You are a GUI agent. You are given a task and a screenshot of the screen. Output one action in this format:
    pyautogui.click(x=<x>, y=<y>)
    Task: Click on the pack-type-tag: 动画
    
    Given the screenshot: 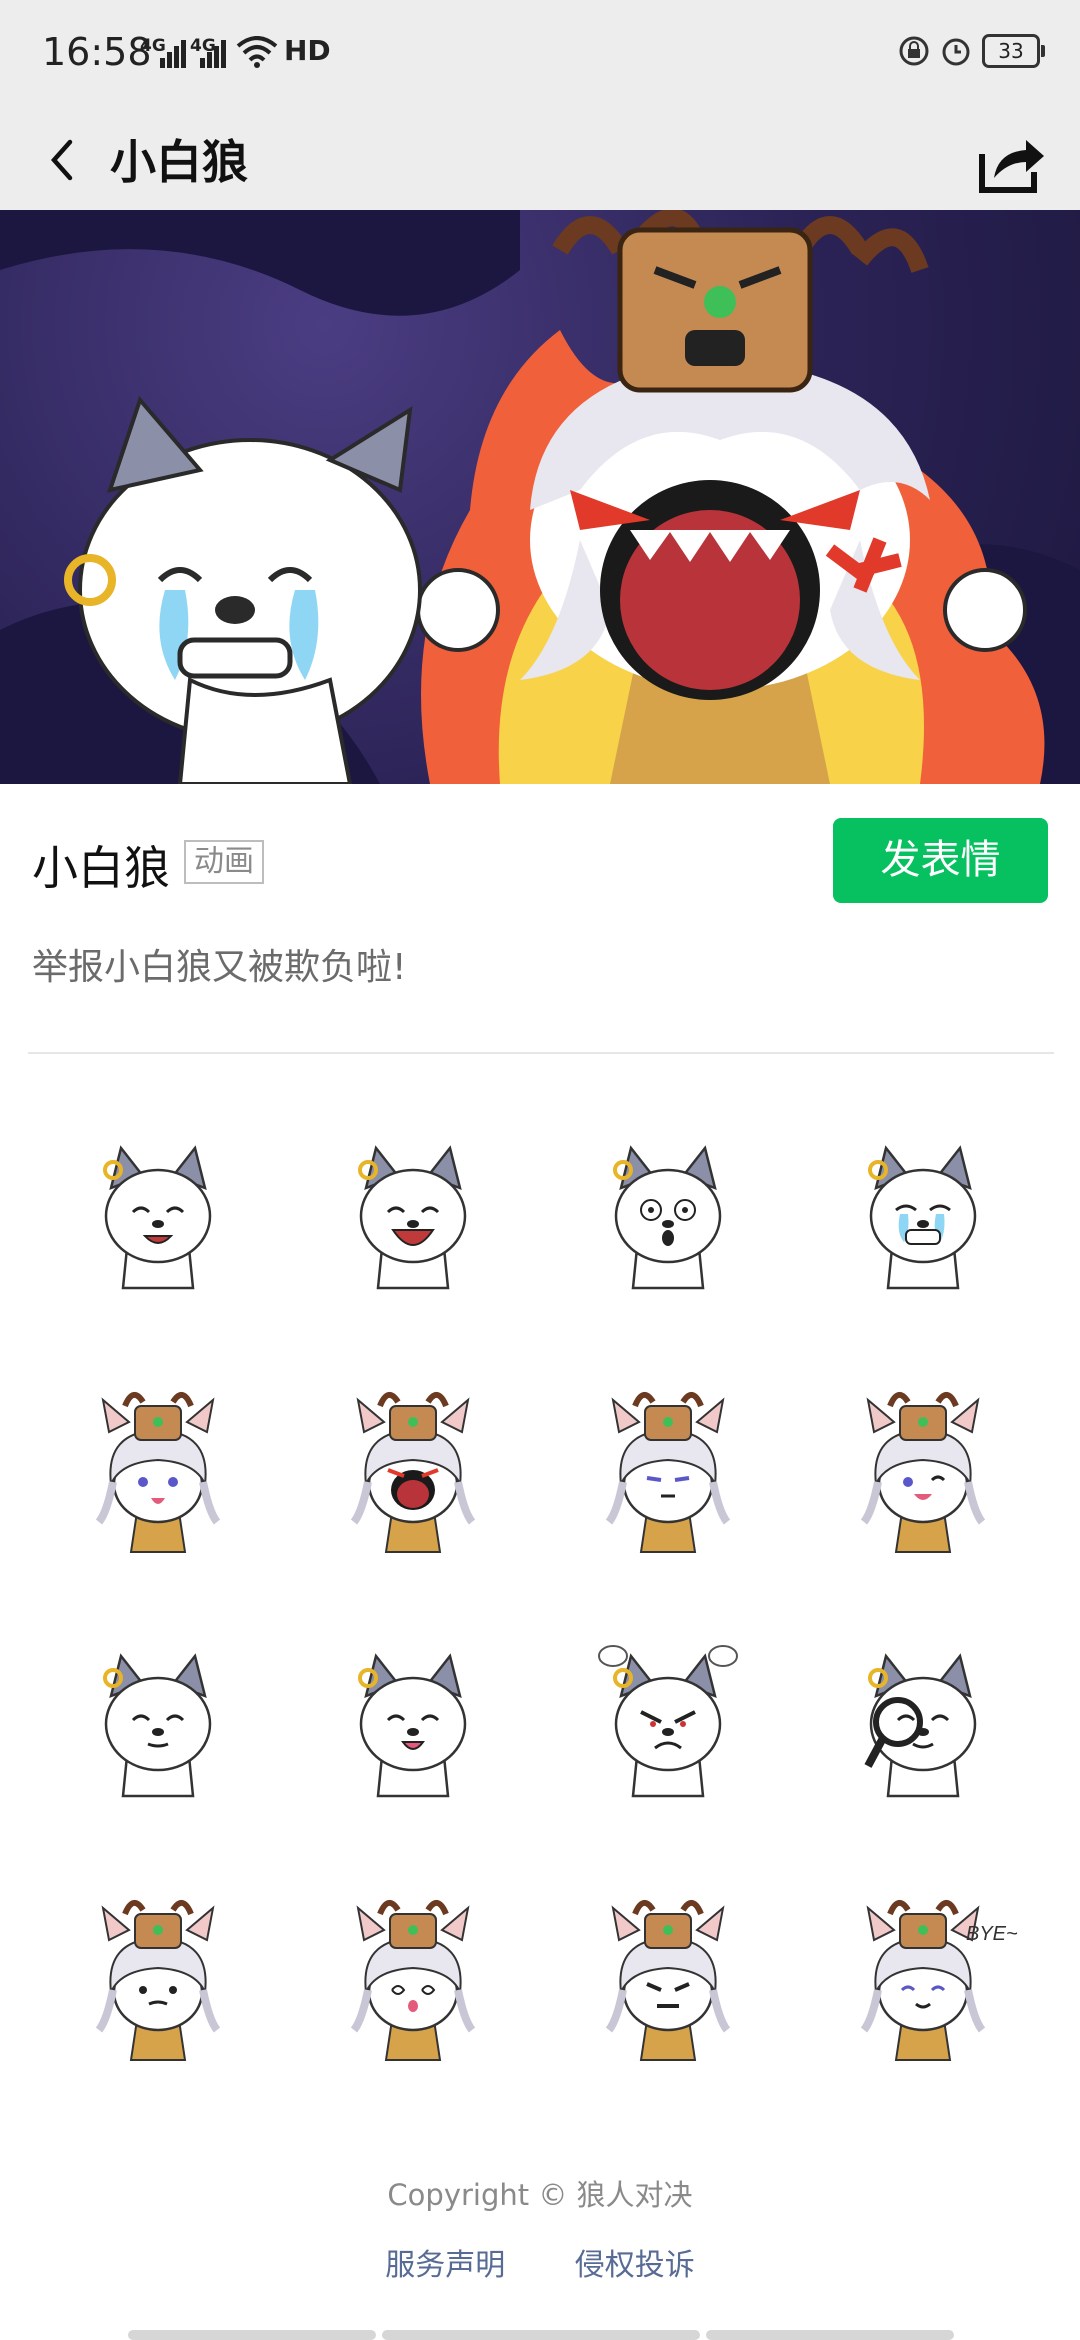 What is the action you would take?
    pyautogui.click(x=224, y=862)
    